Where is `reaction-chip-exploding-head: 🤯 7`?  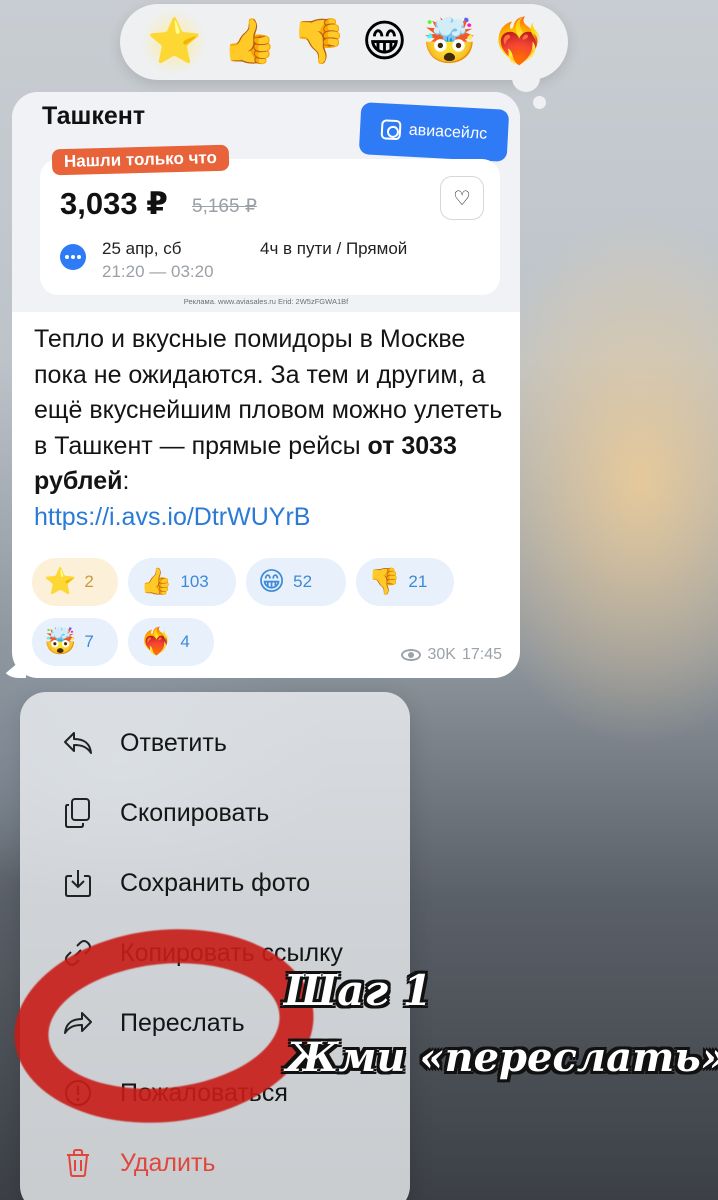
reaction-chip-exploding-head: 🤯 7 is located at coordinates (75, 642).